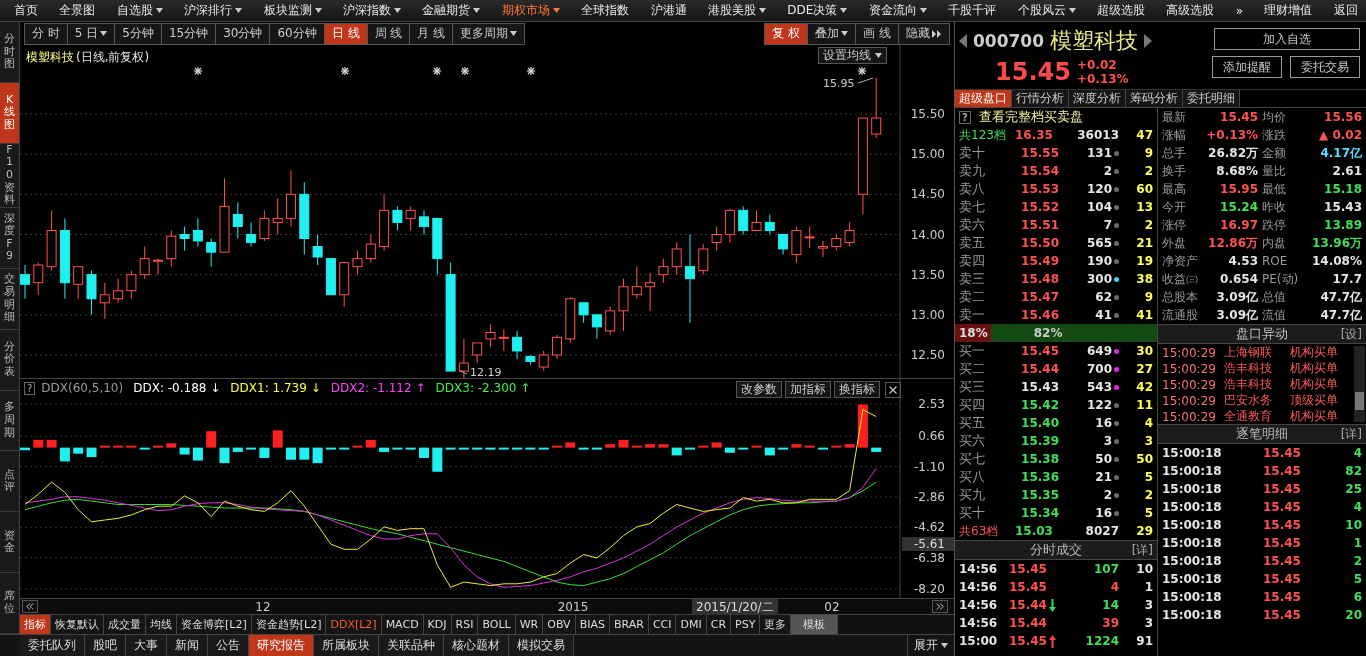 Image resolution: width=1366 pixels, height=656 pixels. What do you see at coordinates (897, 10) in the screenshot?
I see `menu-item: 资金流向` at bounding box center [897, 10].